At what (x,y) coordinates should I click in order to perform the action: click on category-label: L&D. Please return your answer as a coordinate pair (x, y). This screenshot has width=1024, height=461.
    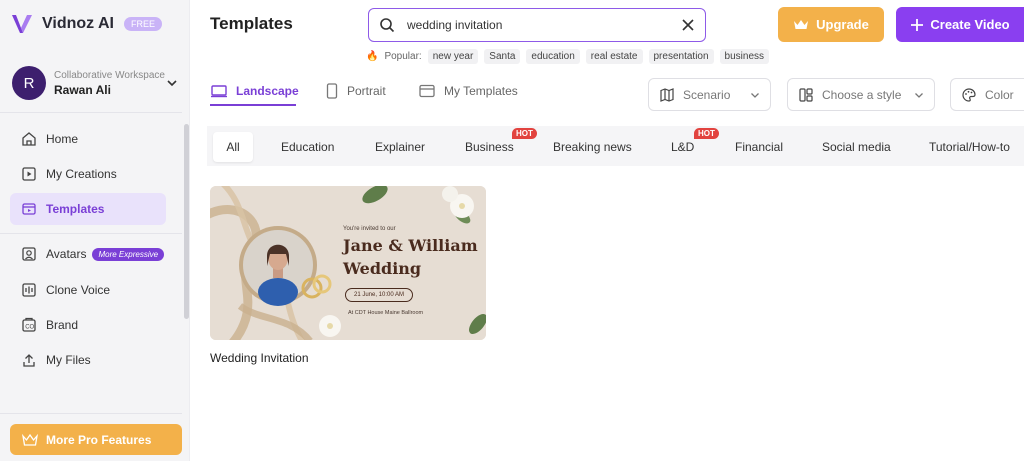
    Looking at the image, I should click on (683, 147).